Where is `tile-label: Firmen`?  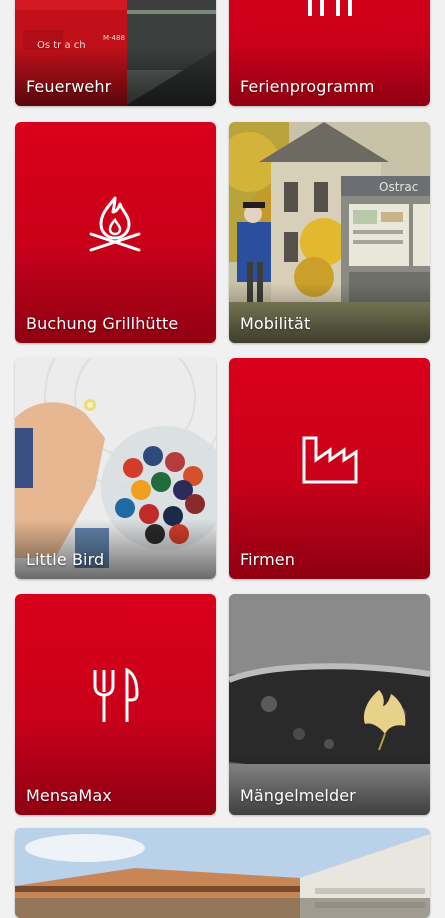
tile-label: Firmen is located at coordinates (267, 559).